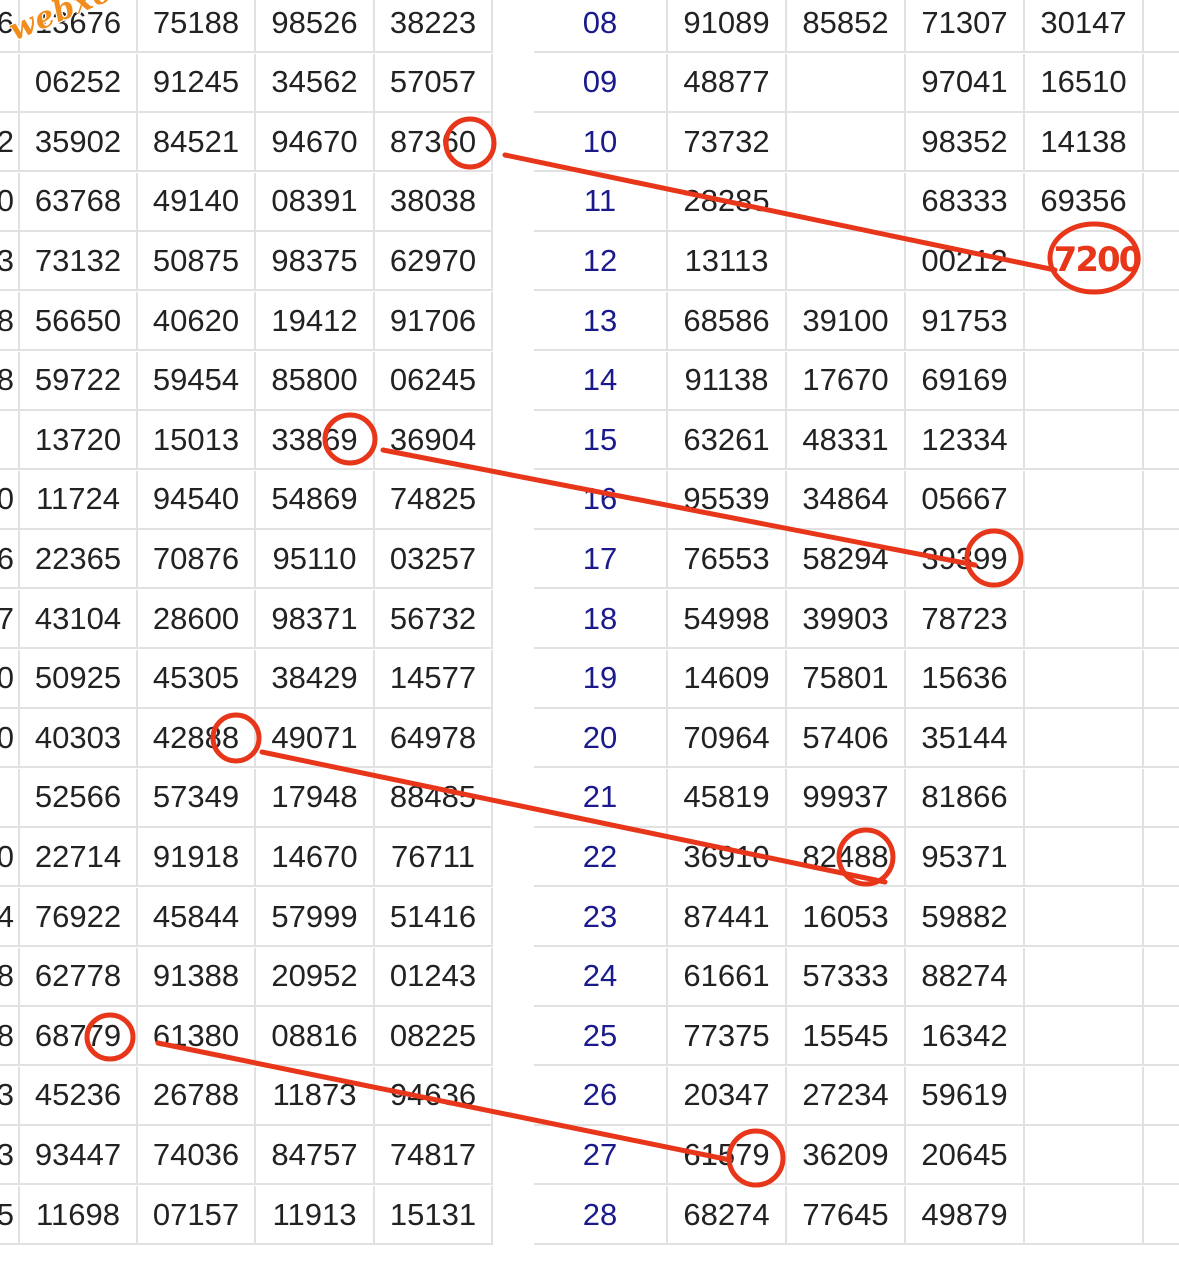 This screenshot has width=1179, height=1262. What do you see at coordinates (727, 977) in the screenshot?
I see `result-cell: 61661` at bounding box center [727, 977].